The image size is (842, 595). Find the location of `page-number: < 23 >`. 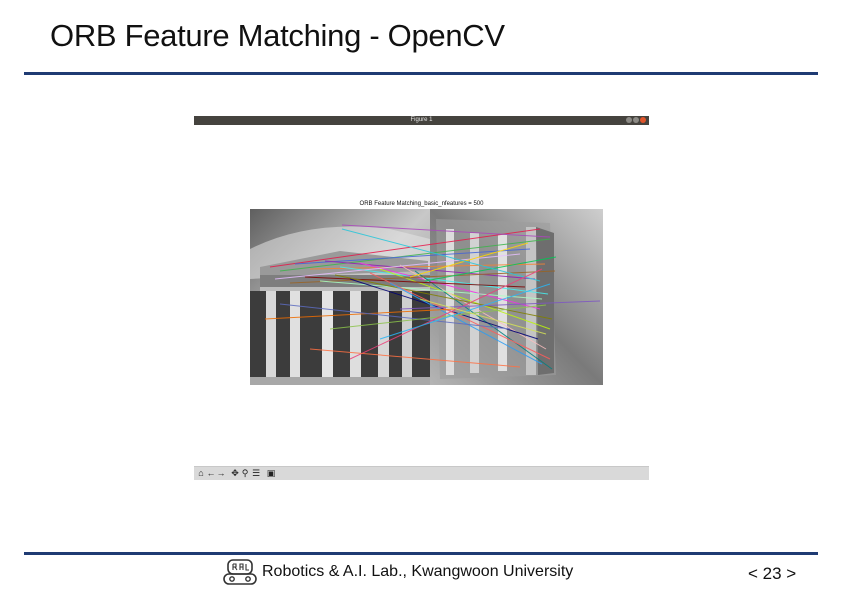

page-number: < 23 > is located at coordinates (772, 573).